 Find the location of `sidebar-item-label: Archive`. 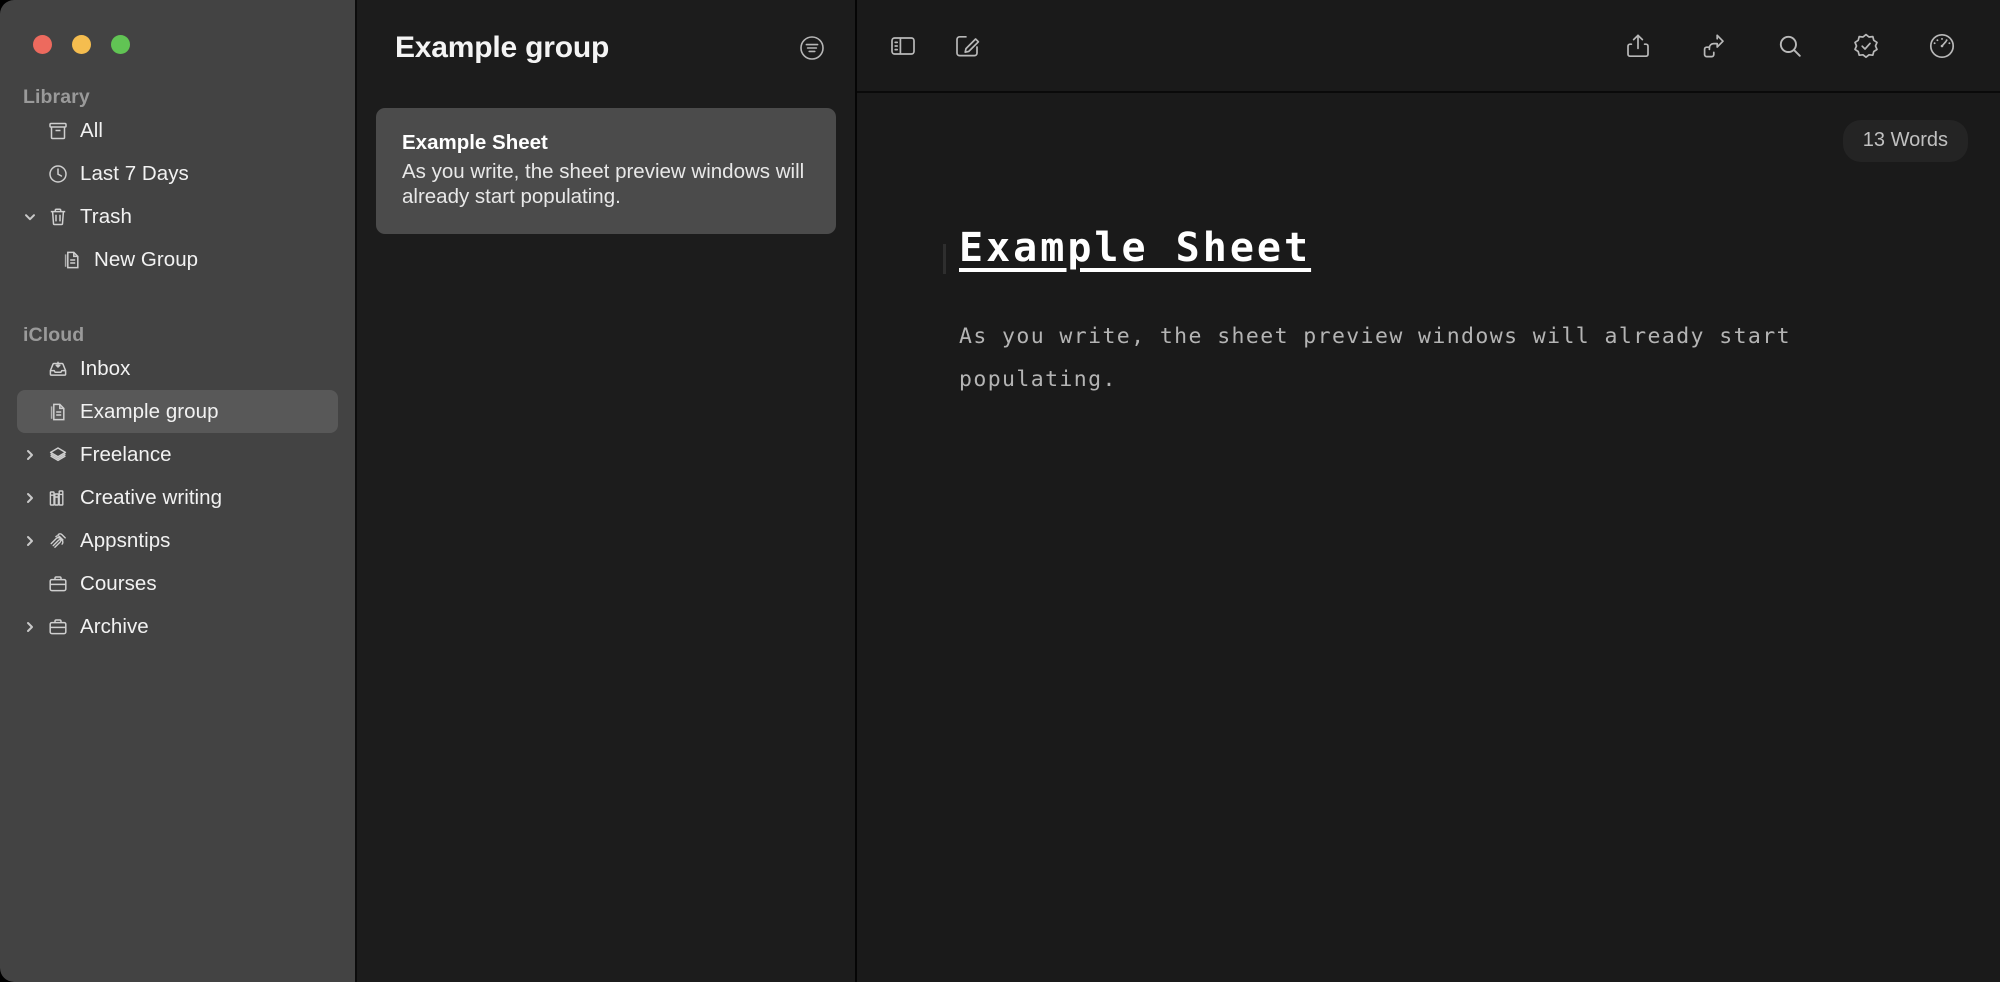

sidebar-item-label: Archive is located at coordinates (114, 626).